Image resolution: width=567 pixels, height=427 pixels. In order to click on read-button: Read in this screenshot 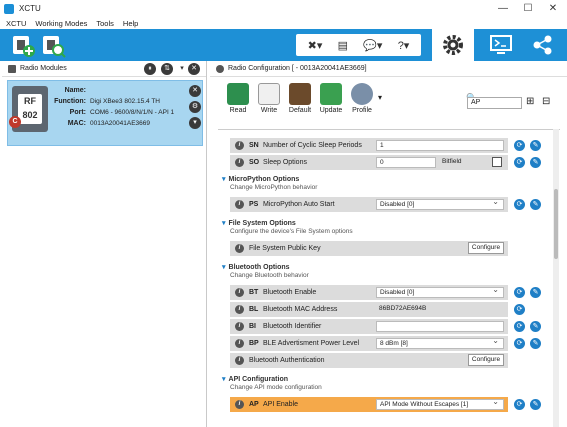, I will do `click(238, 97)`.